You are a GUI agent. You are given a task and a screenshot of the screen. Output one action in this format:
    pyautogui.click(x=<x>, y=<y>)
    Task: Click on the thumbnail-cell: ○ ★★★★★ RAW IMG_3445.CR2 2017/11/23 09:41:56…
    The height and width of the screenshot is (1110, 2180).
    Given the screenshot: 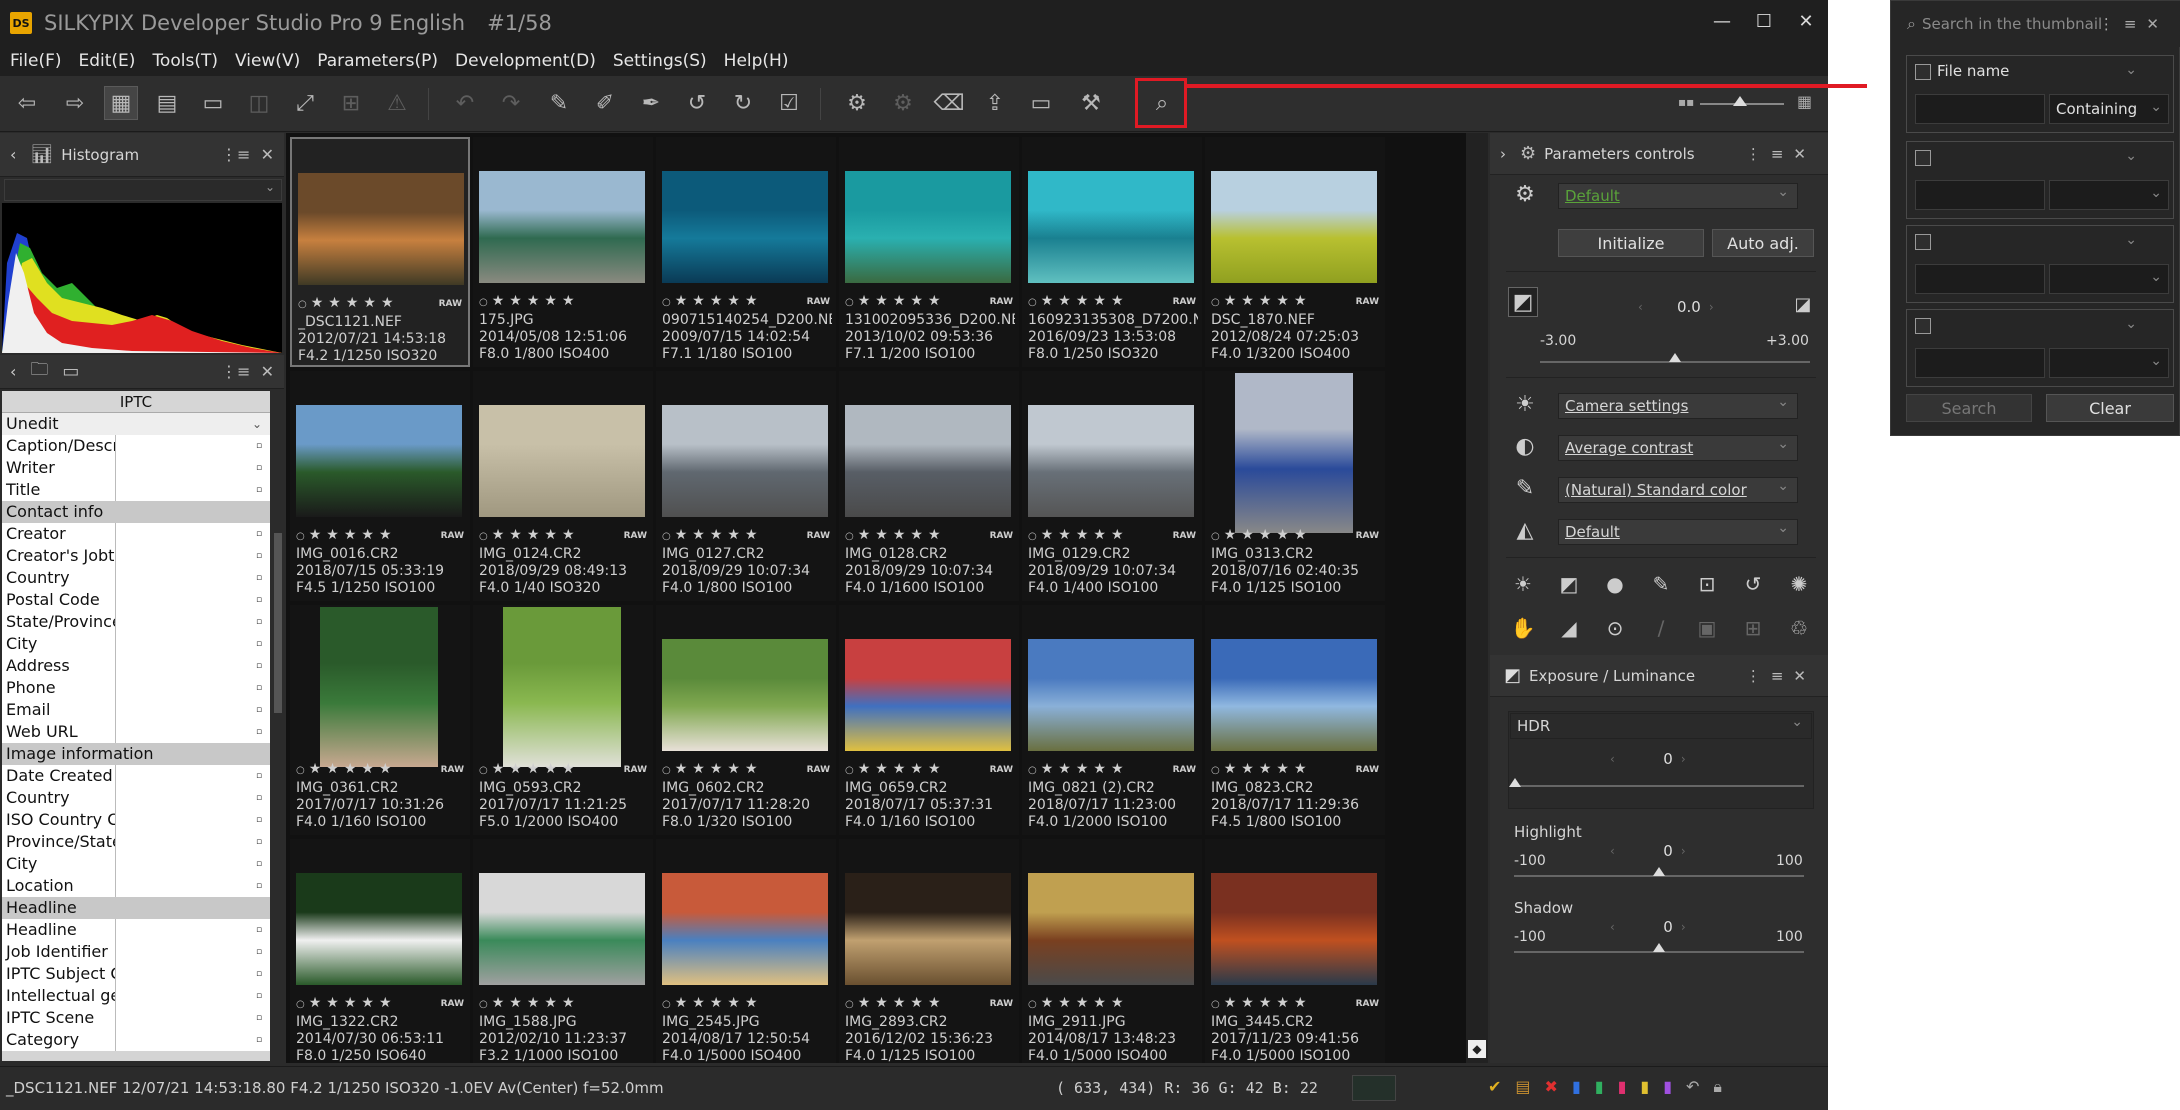 What is the action you would take?
    pyautogui.click(x=1295, y=951)
    